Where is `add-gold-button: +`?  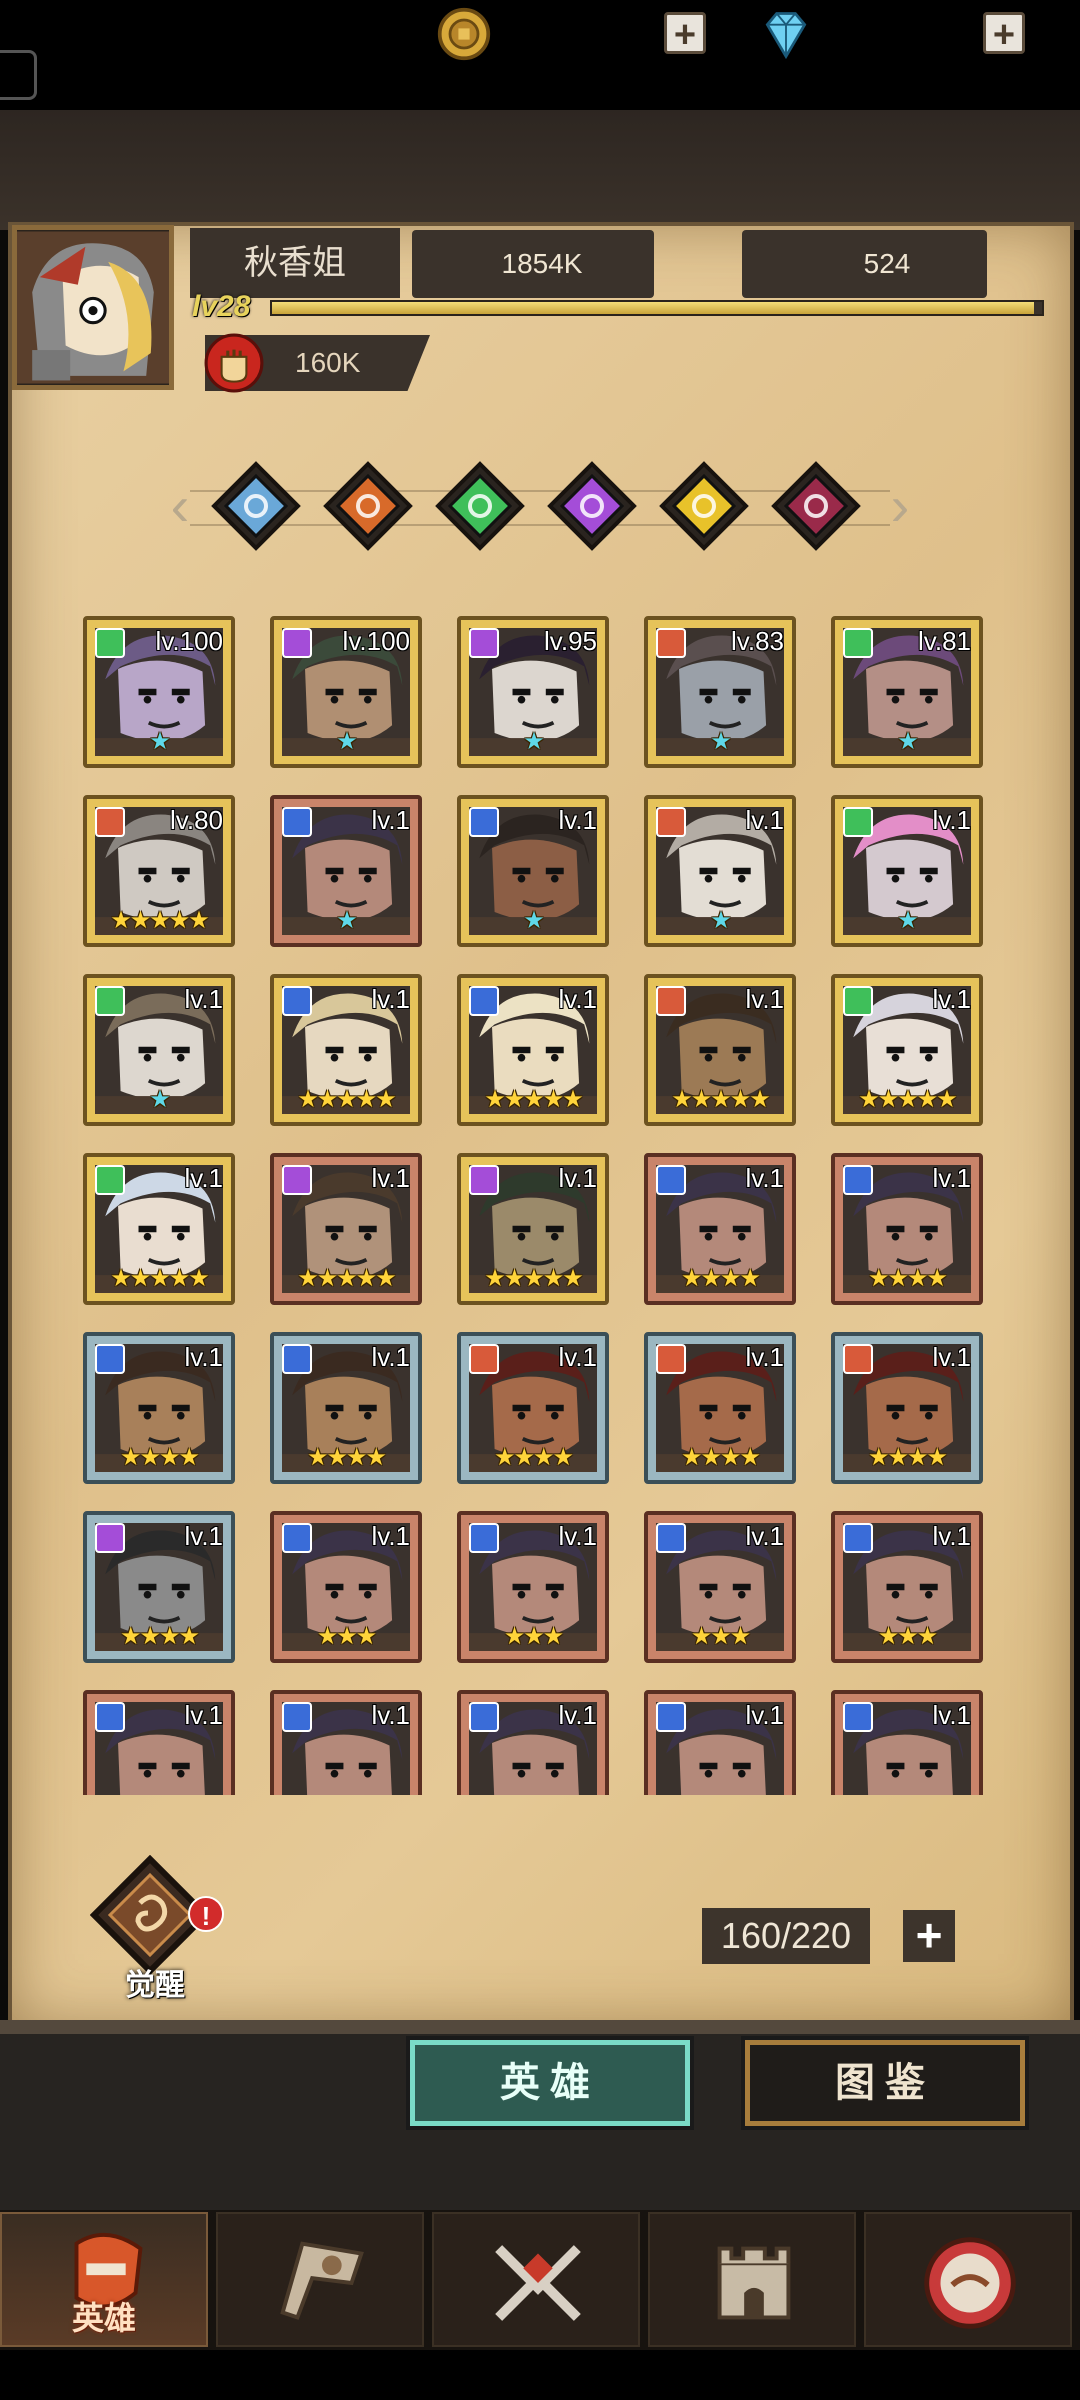 add-gold-button: + is located at coordinates (685, 33).